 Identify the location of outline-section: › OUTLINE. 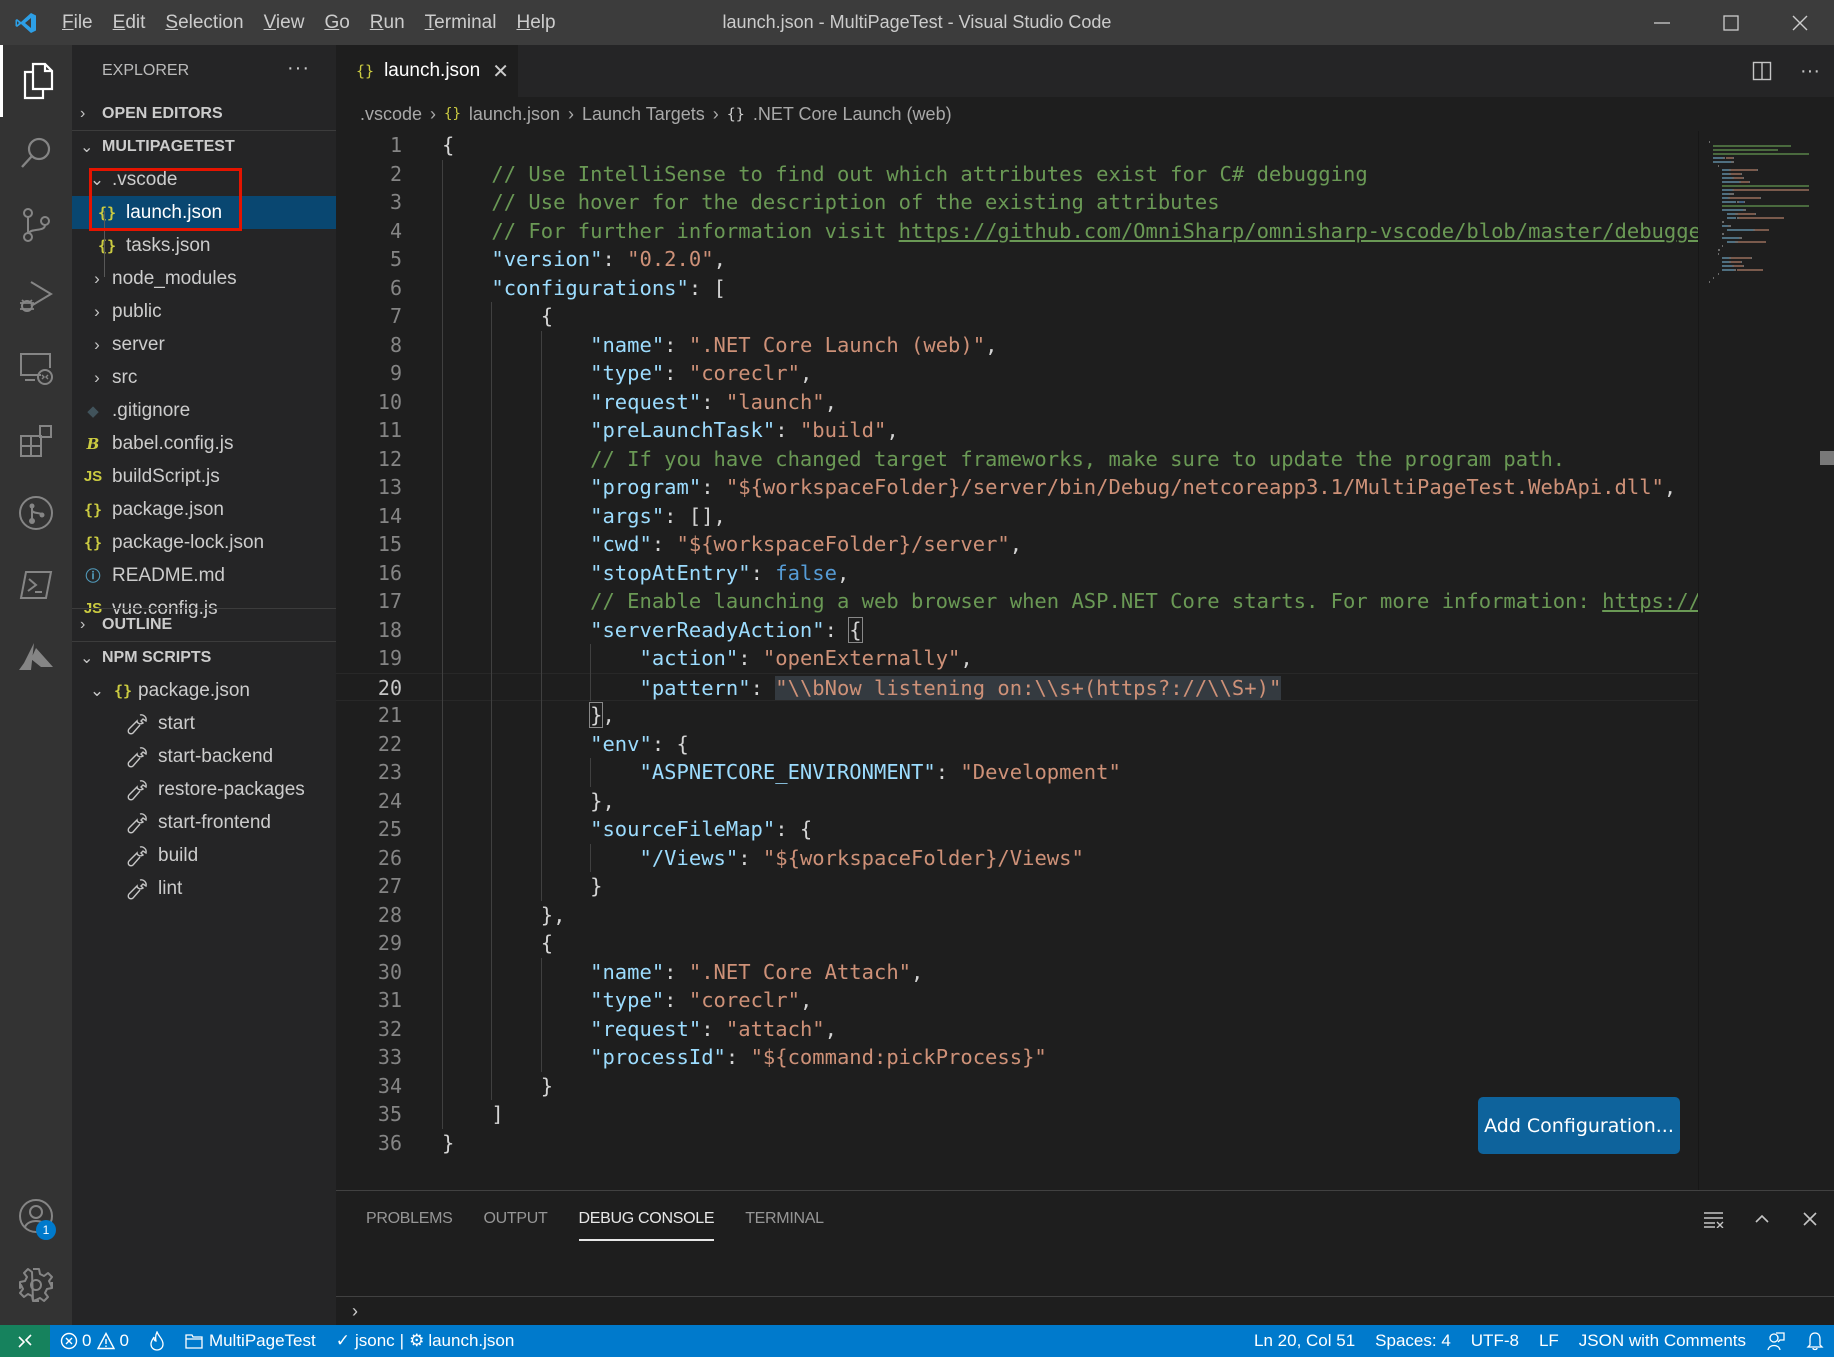
(204, 624).